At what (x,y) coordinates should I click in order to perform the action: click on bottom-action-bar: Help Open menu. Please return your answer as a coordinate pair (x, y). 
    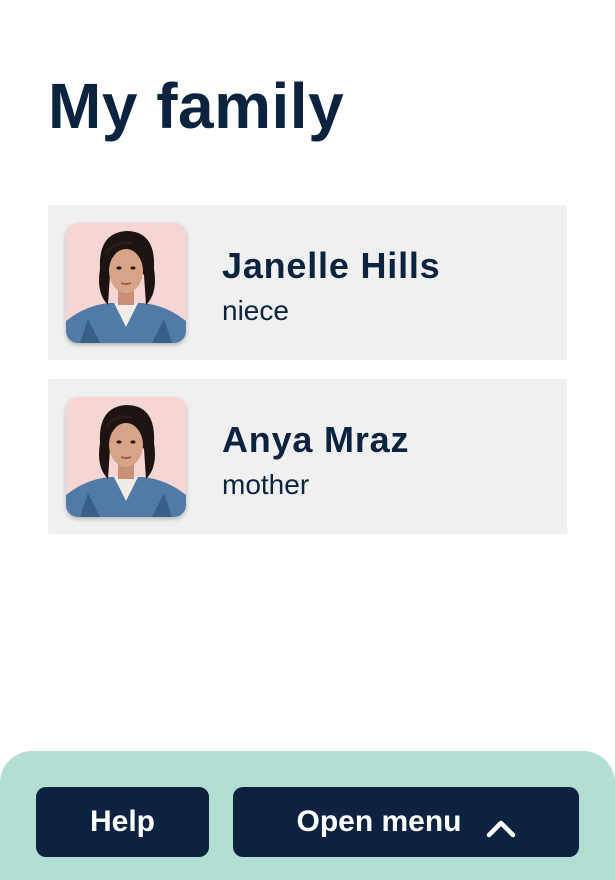
    Looking at the image, I should click on (307, 815).